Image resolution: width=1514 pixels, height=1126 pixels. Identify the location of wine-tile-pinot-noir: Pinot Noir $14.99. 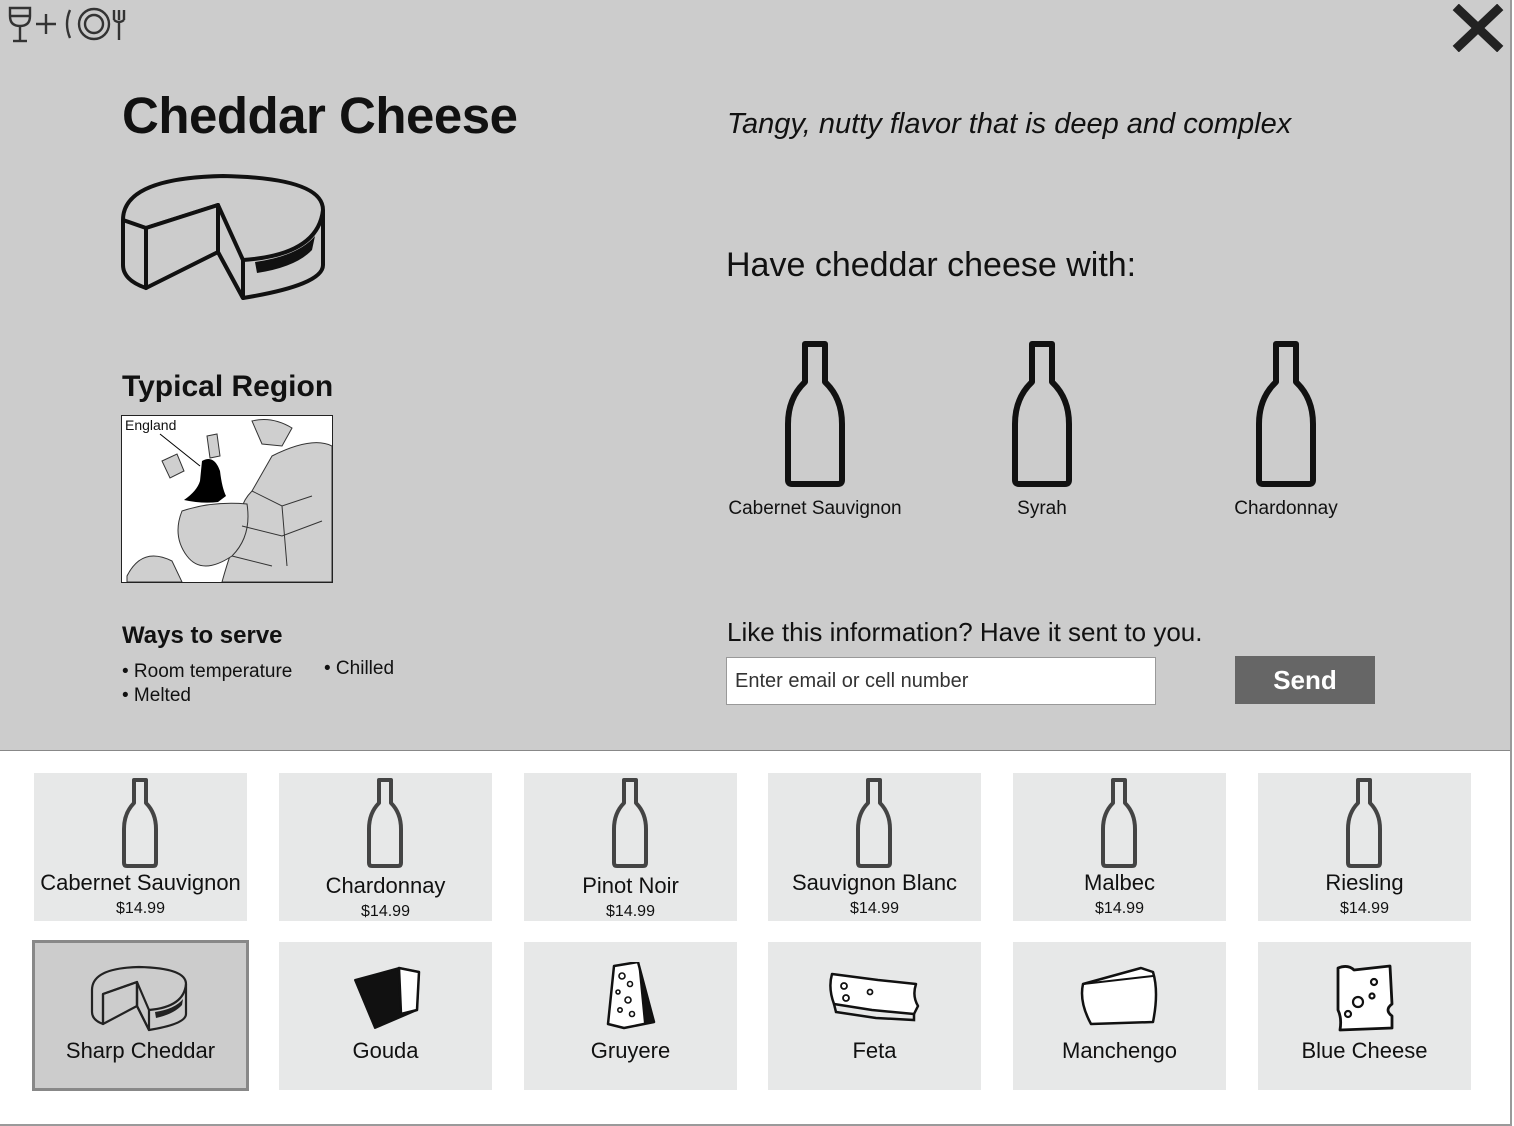
(630, 847).